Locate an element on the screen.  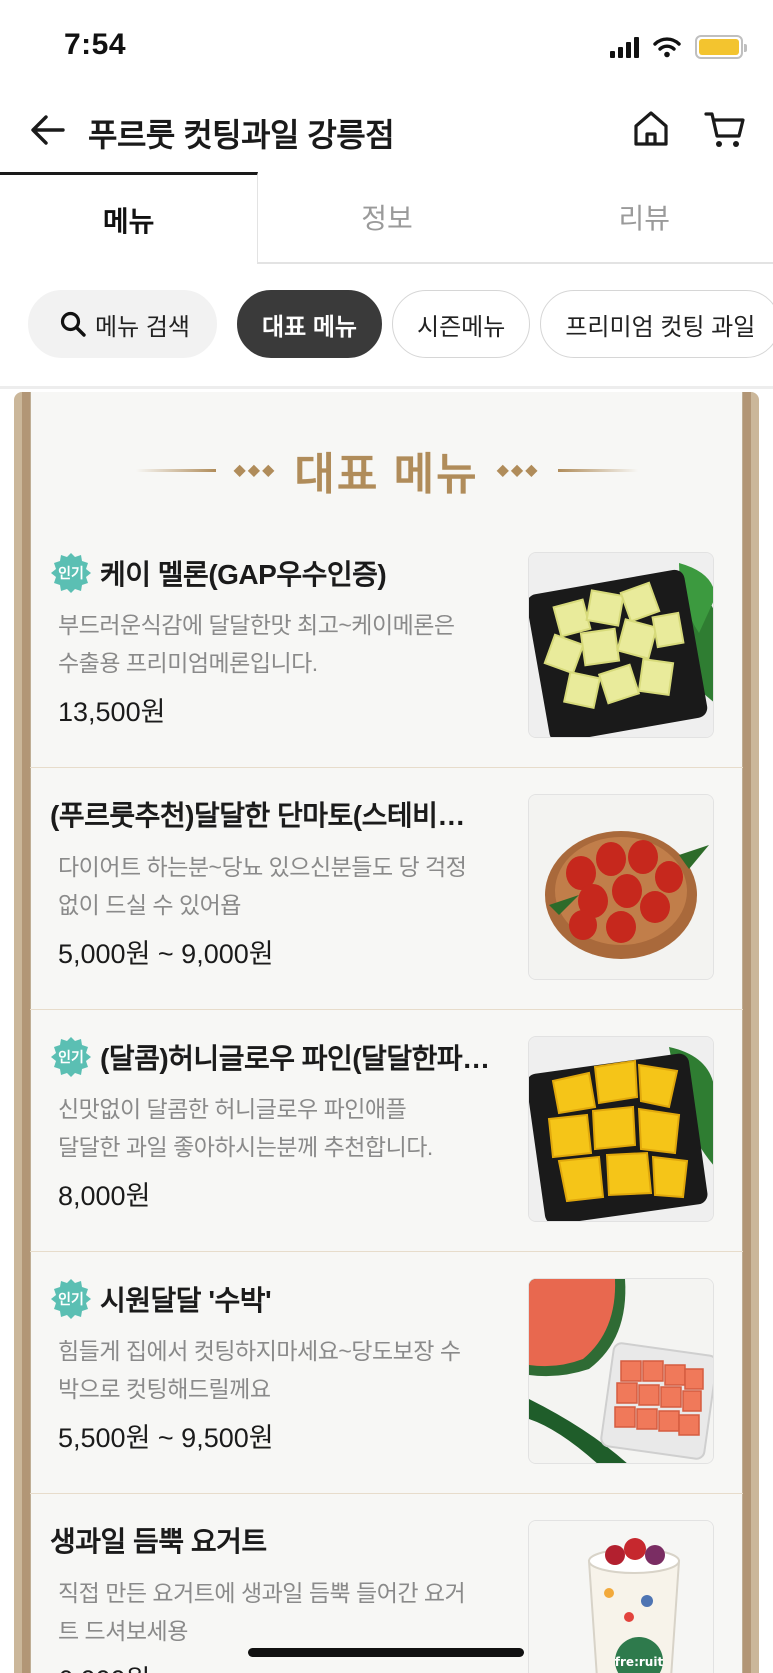
chip-premium-cut-fruit: 프리미엄 컷팅 과일 is located at coordinates (656, 324).